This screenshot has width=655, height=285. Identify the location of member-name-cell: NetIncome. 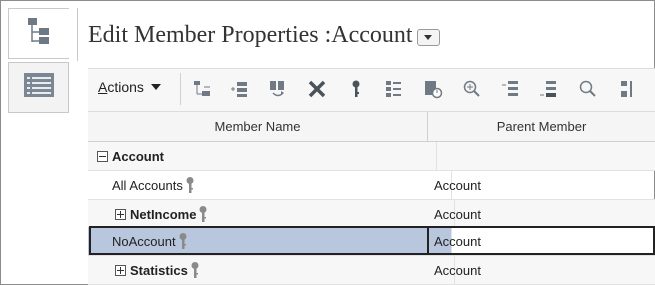
(271, 214).